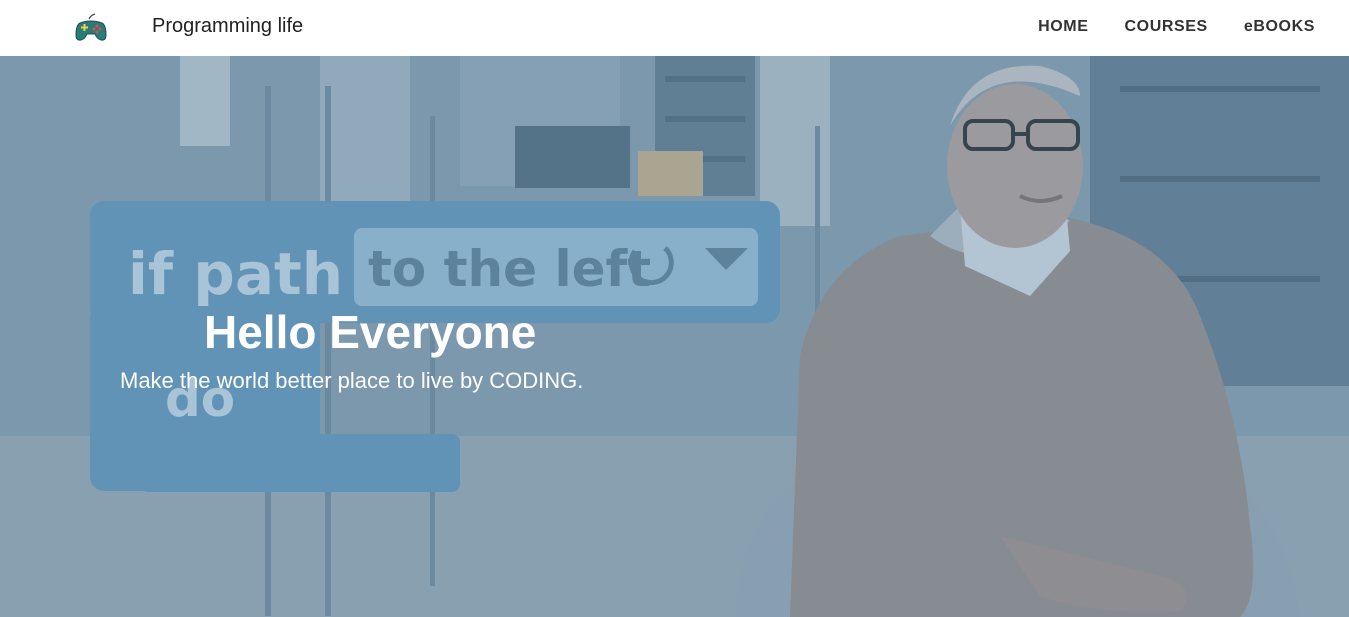  Describe the element at coordinates (370, 332) in the screenshot. I see `hero-title: Hello Everyone` at that location.